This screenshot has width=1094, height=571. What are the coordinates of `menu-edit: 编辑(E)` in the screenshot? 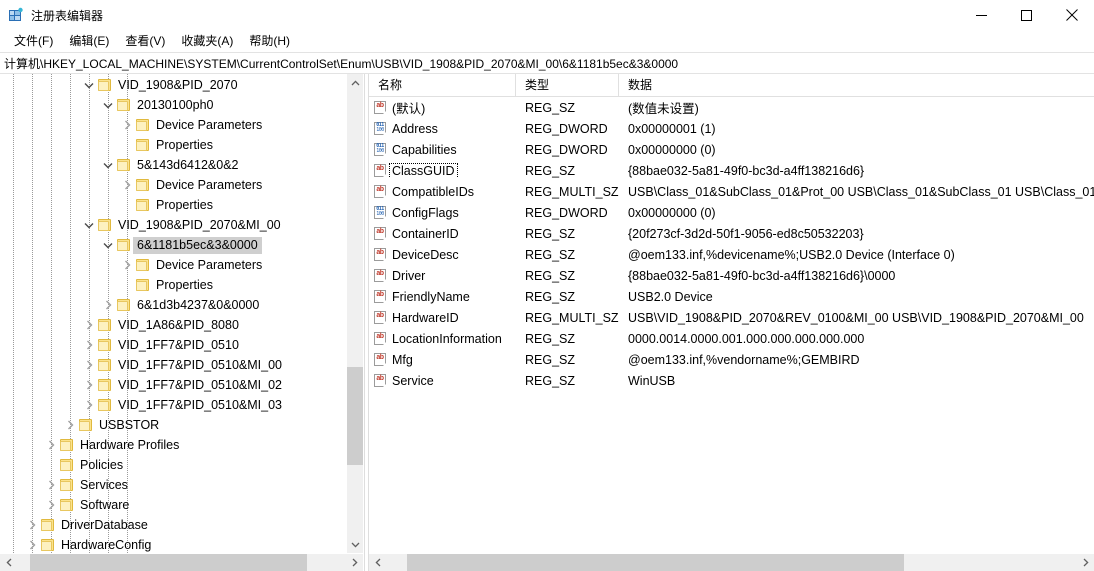 It's located at (89, 41).